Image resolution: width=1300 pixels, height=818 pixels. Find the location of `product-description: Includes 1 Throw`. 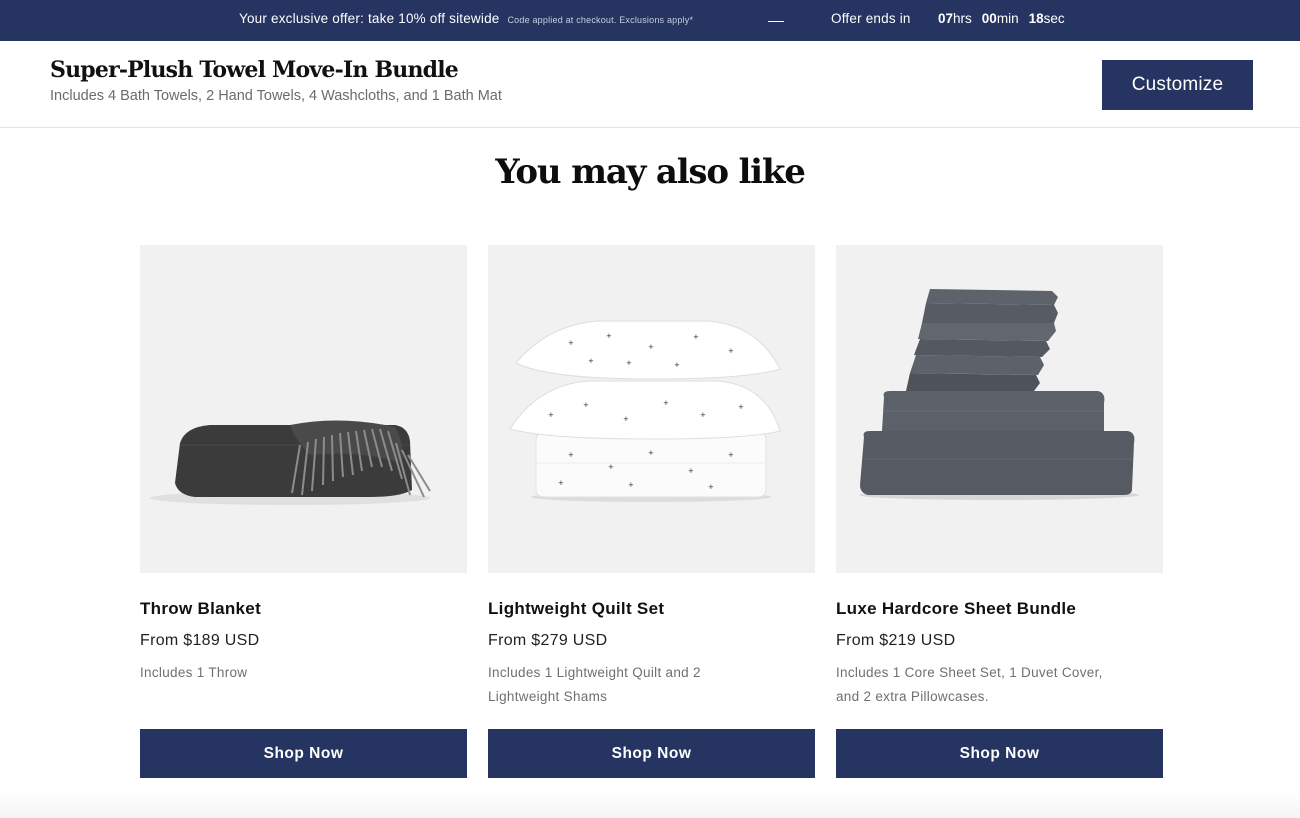

product-description: Includes 1 Throw is located at coordinates (194, 672).